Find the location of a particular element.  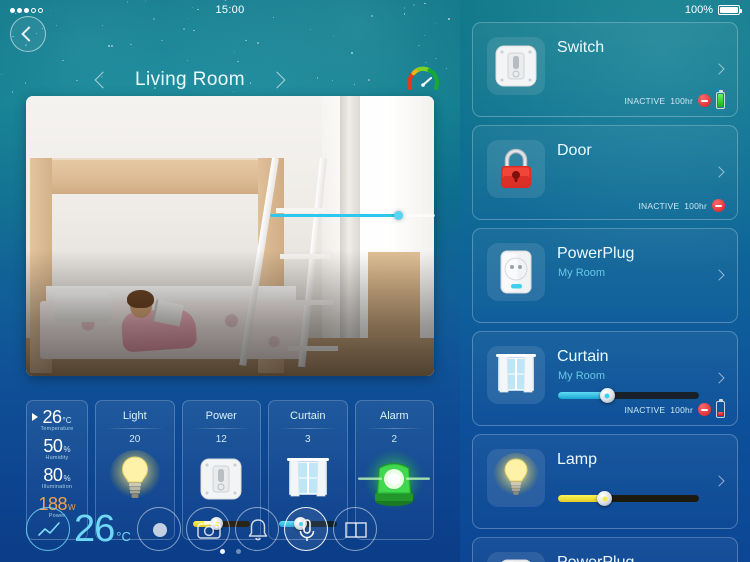

sensor-value: 50 is located at coordinates (53, 446).